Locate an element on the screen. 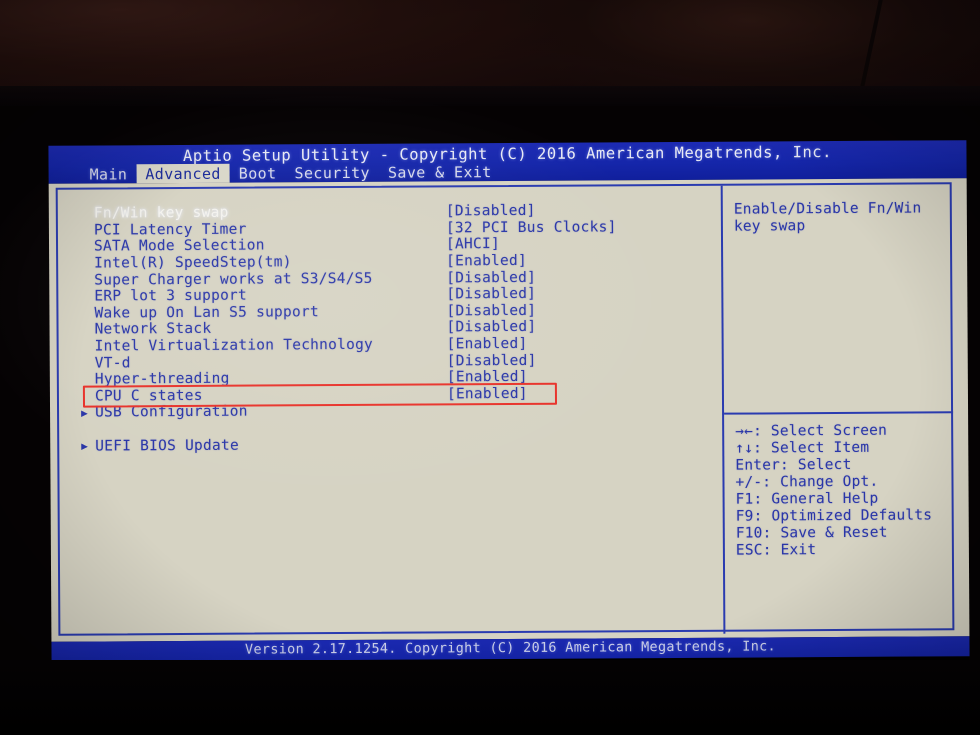 The image size is (980, 735). tab-label: Main is located at coordinates (108, 174).